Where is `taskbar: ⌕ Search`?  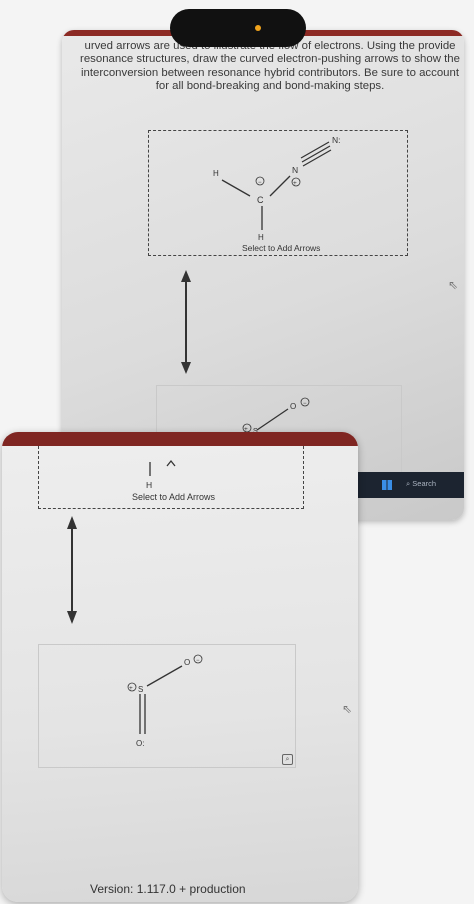
taskbar: ⌕ Search is located at coordinates (408, 485).